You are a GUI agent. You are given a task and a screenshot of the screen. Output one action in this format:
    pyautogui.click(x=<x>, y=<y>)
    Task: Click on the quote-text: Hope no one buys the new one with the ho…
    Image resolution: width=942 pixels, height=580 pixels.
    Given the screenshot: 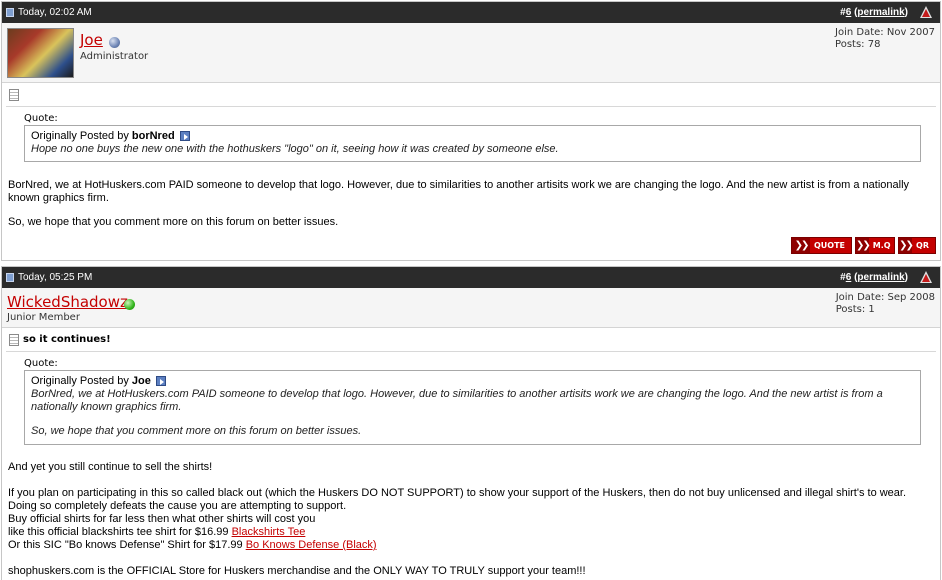 What is the action you would take?
    pyautogui.click(x=295, y=149)
    